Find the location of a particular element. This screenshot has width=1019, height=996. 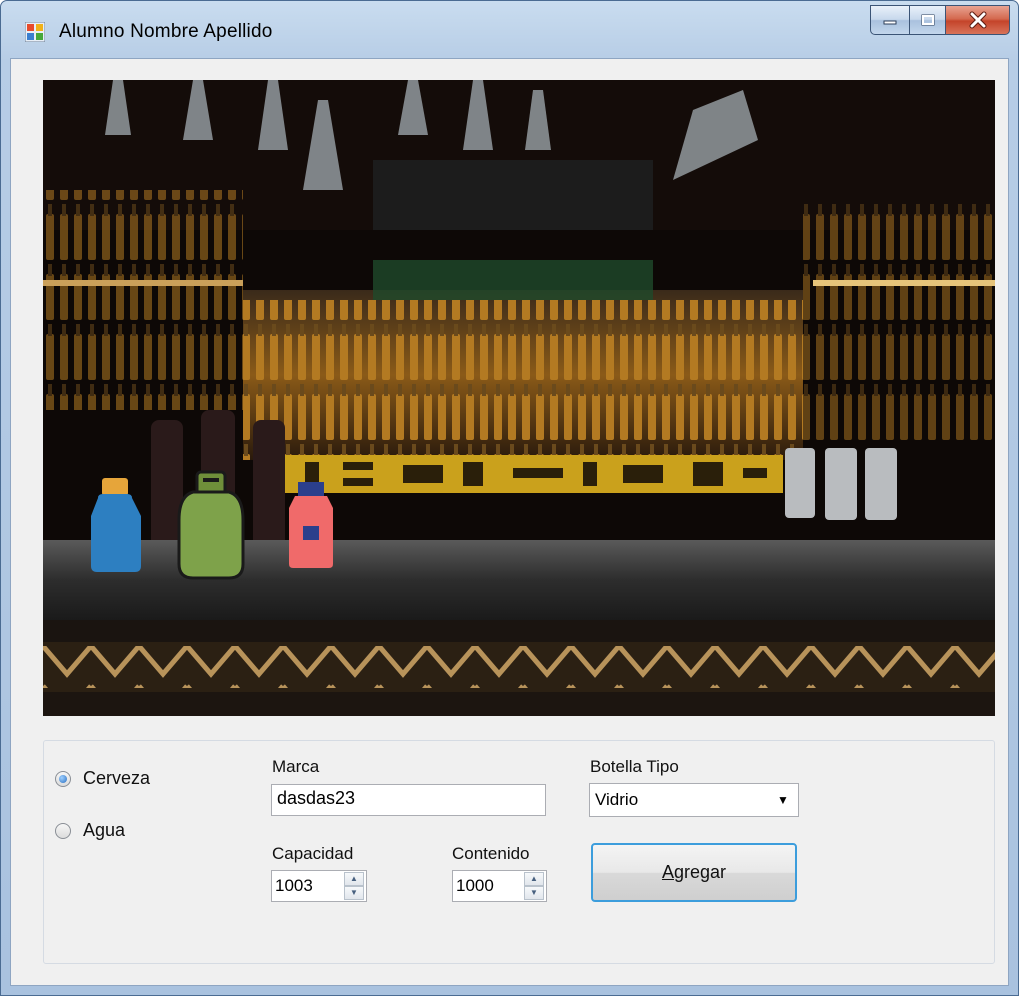

radio-button-unchecked is located at coordinates (63, 830).